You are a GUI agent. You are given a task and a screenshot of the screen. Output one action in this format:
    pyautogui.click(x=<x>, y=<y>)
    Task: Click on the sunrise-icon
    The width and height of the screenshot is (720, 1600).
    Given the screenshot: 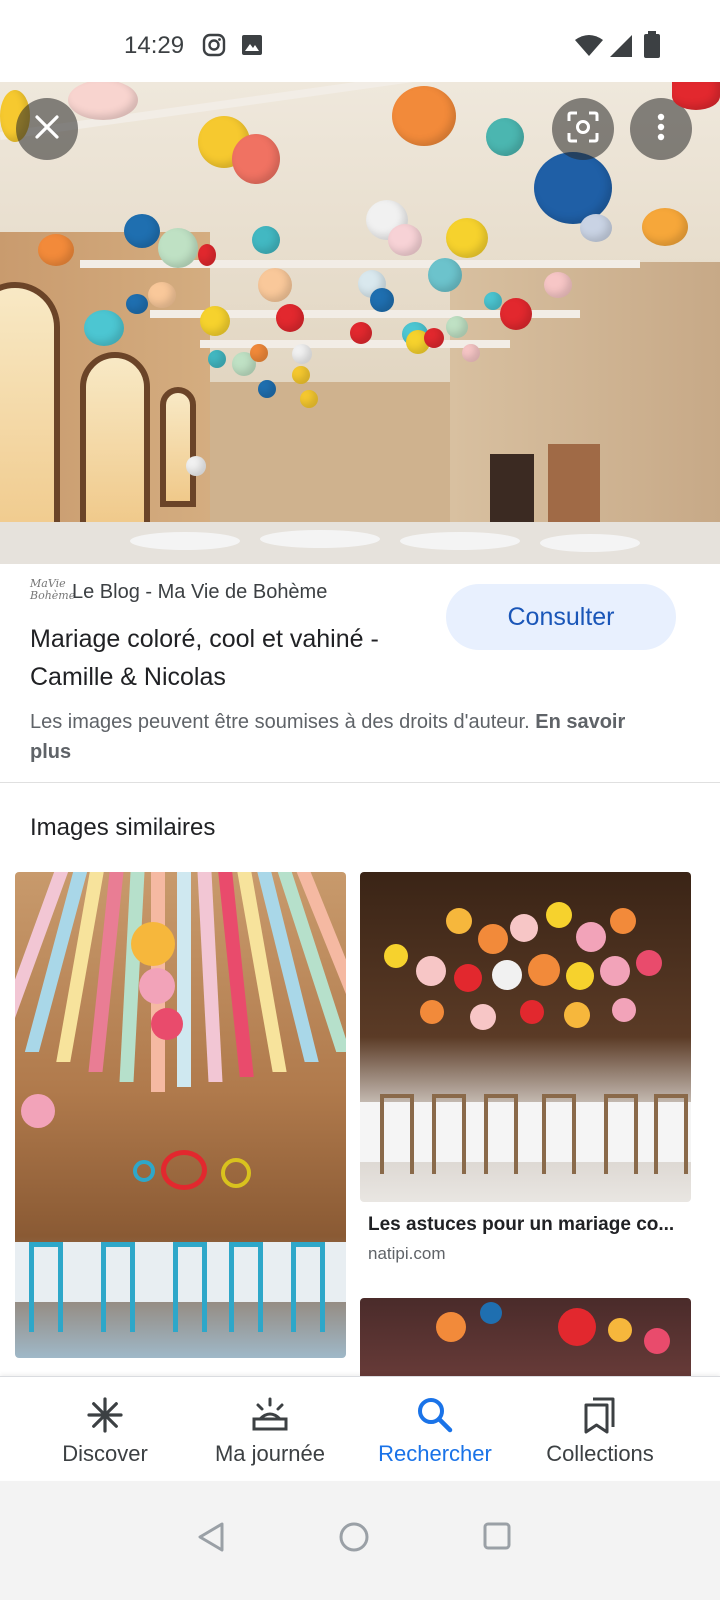 What is the action you would take?
    pyautogui.click(x=270, y=1415)
    